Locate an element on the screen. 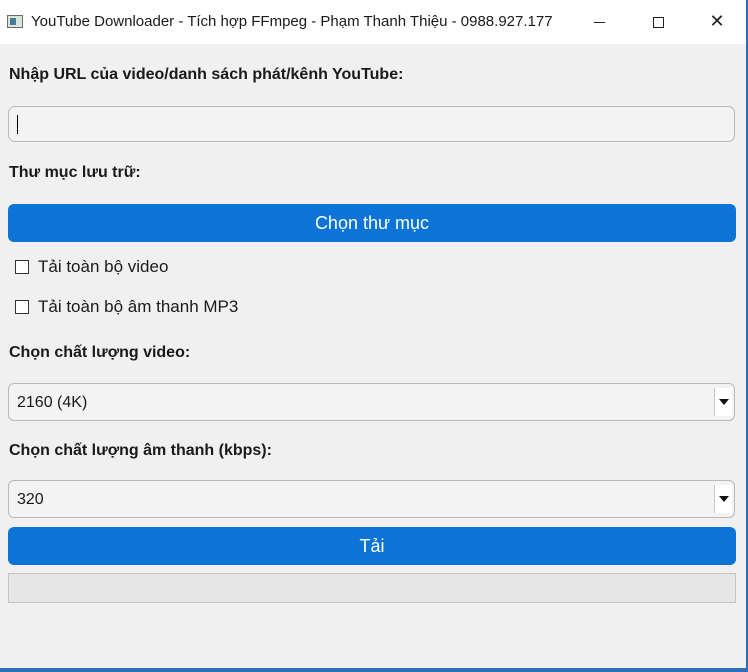  maximize-icon is located at coordinates (658, 22).